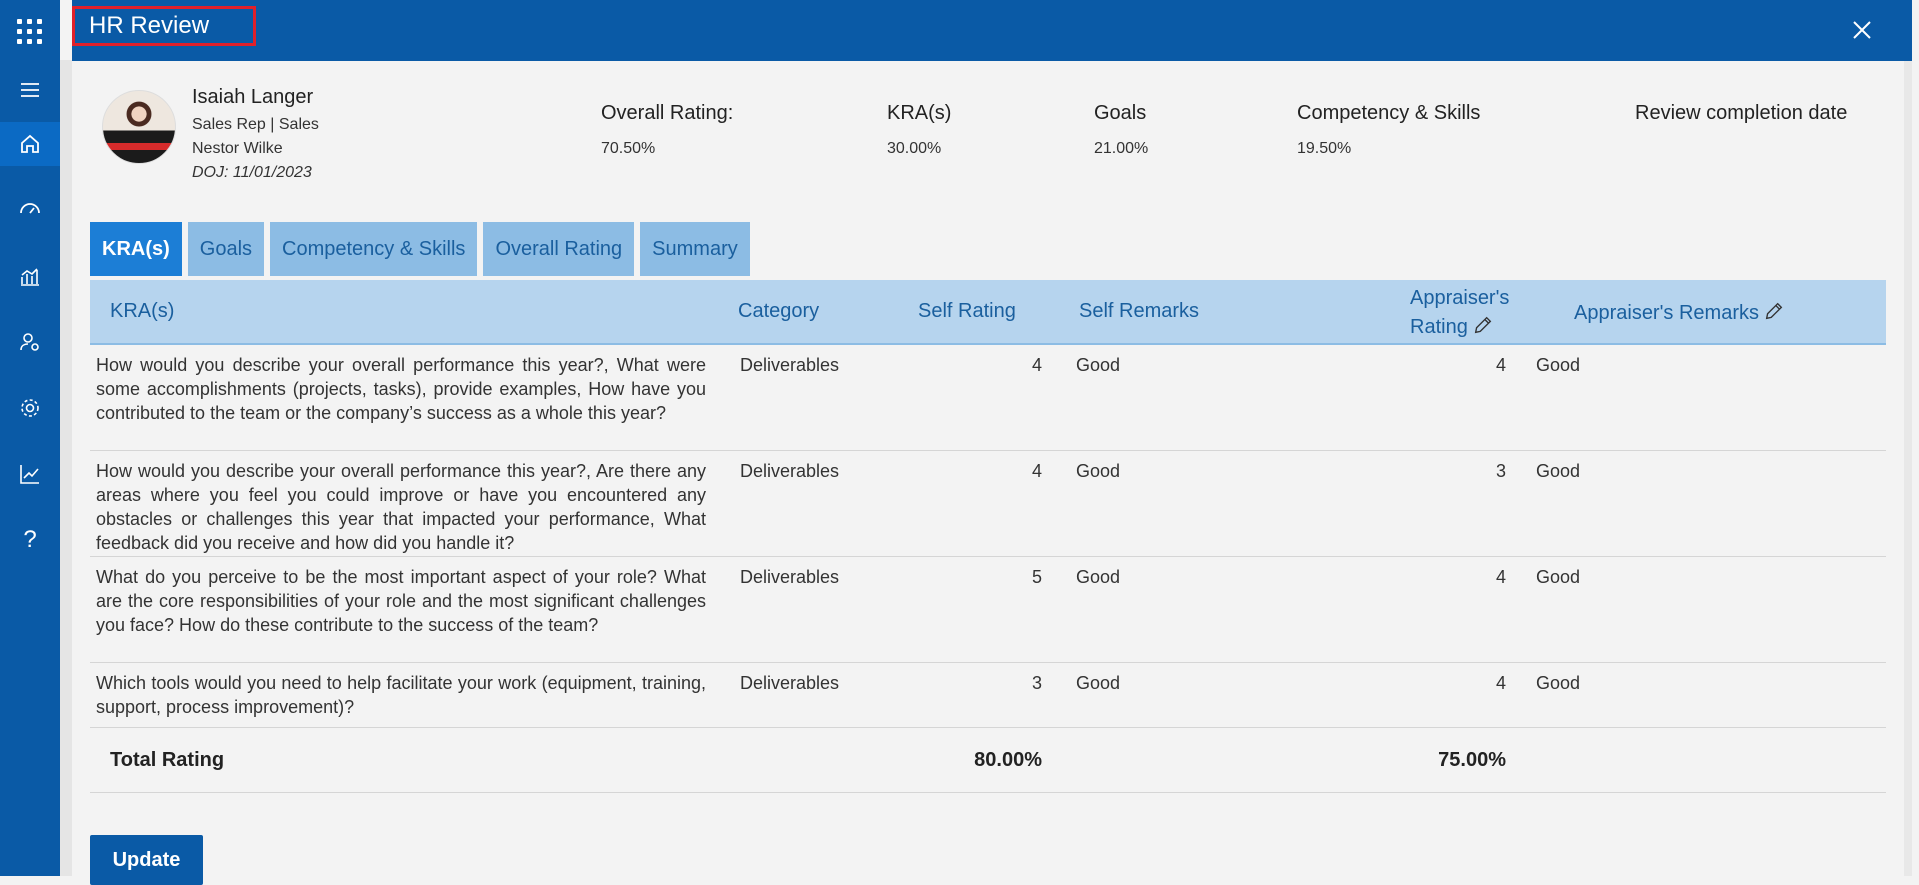 The image size is (1919, 885). Describe the element at coordinates (628, 148) in the screenshot. I see `overall-rating-value: 70.50%` at that location.